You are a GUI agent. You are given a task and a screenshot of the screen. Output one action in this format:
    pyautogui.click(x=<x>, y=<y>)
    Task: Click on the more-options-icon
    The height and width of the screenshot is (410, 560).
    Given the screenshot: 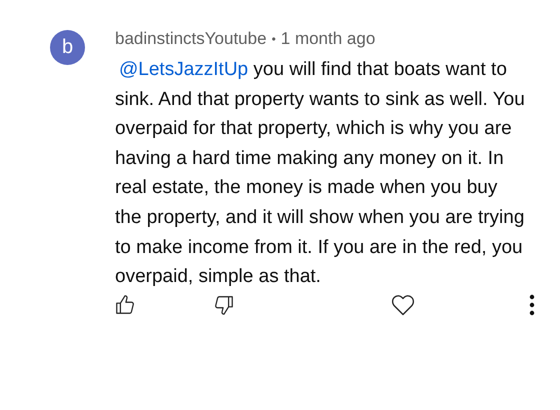 What is the action you would take?
    pyautogui.click(x=532, y=305)
    